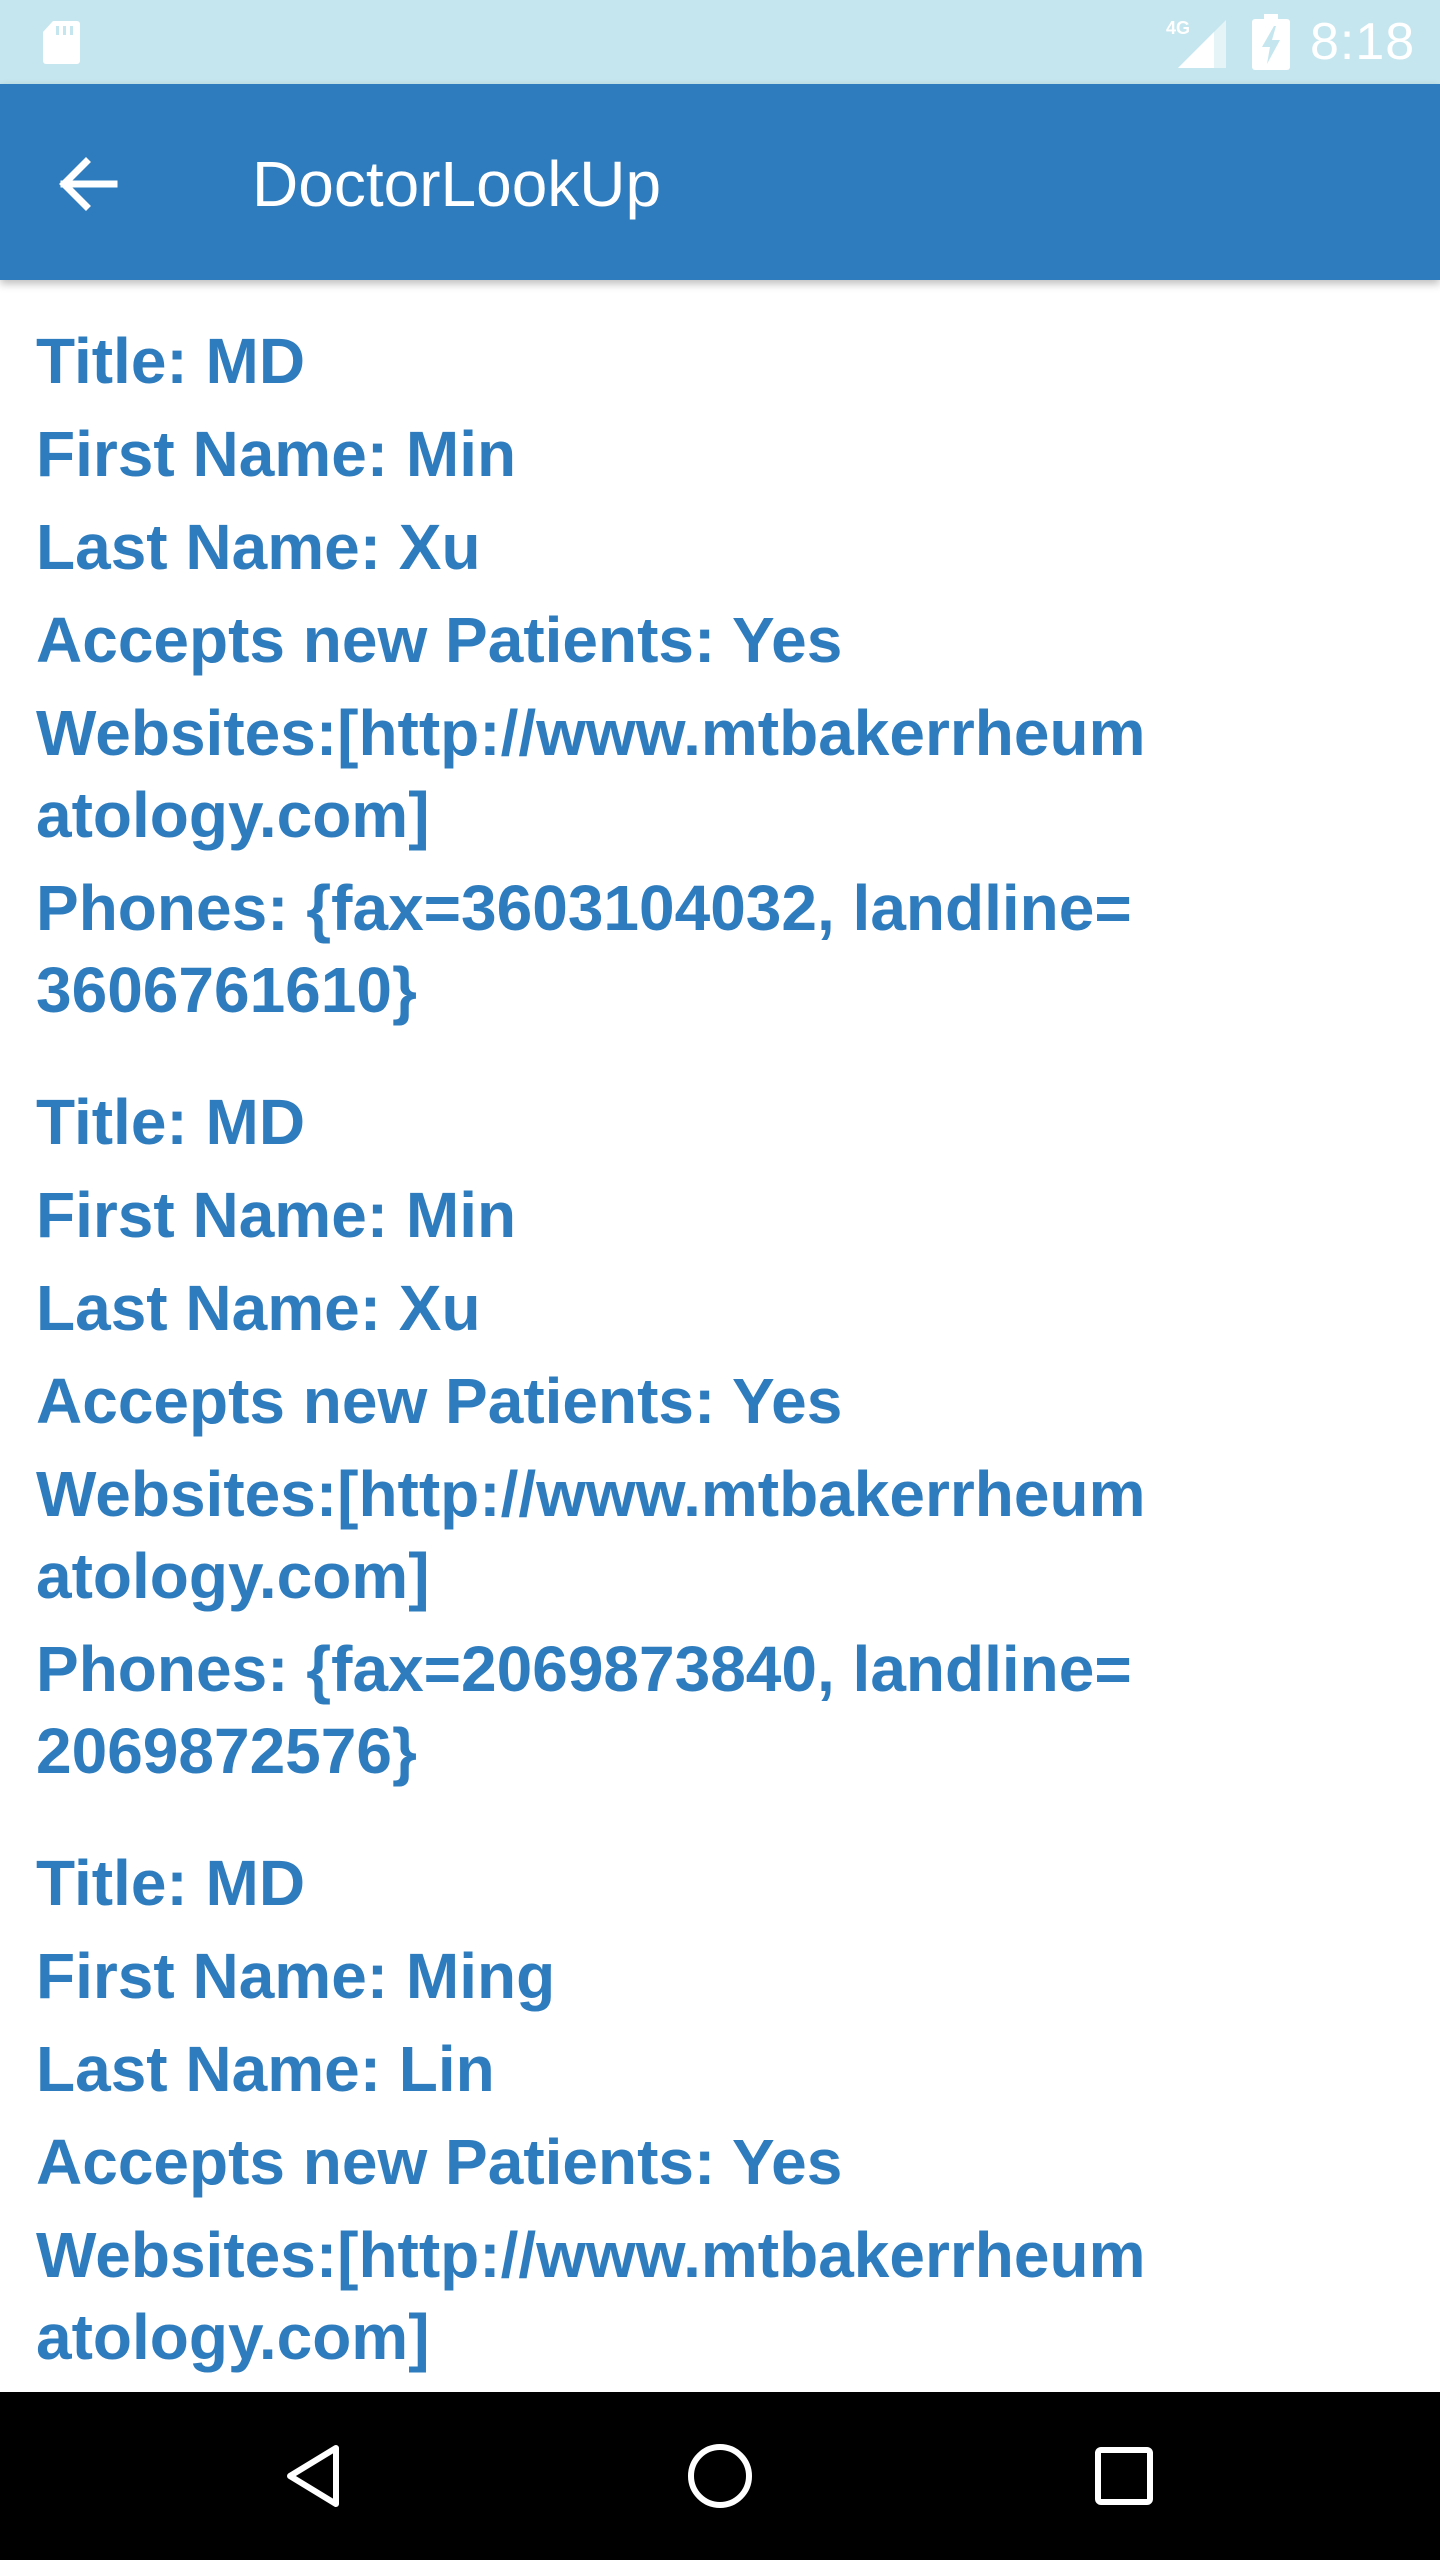  What do you see at coordinates (1363, 42) in the screenshot?
I see `status-clock: 8:18` at bounding box center [1363, 42].